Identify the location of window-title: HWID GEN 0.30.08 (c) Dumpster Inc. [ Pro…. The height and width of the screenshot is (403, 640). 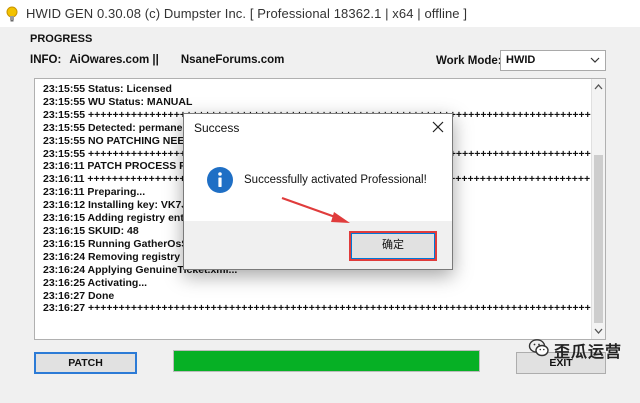
(247, 13).